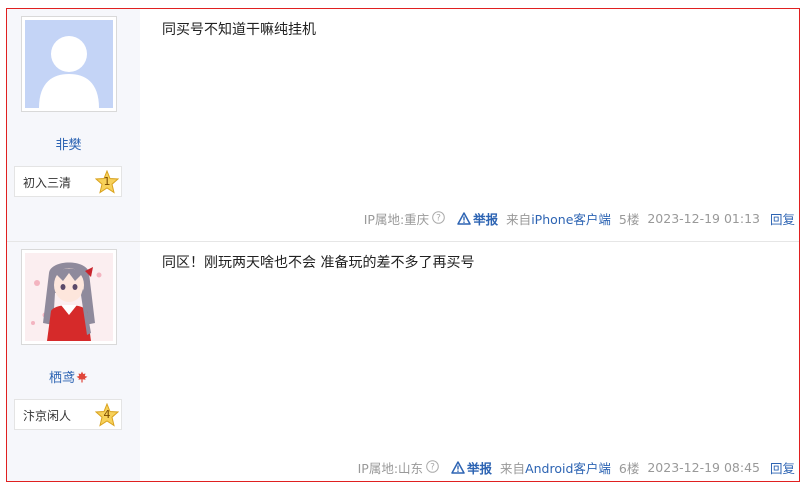 The height and width of the screenshot is (488, 805). I want to click on user-level-badge: 初入三清 1, so click(68, 181).